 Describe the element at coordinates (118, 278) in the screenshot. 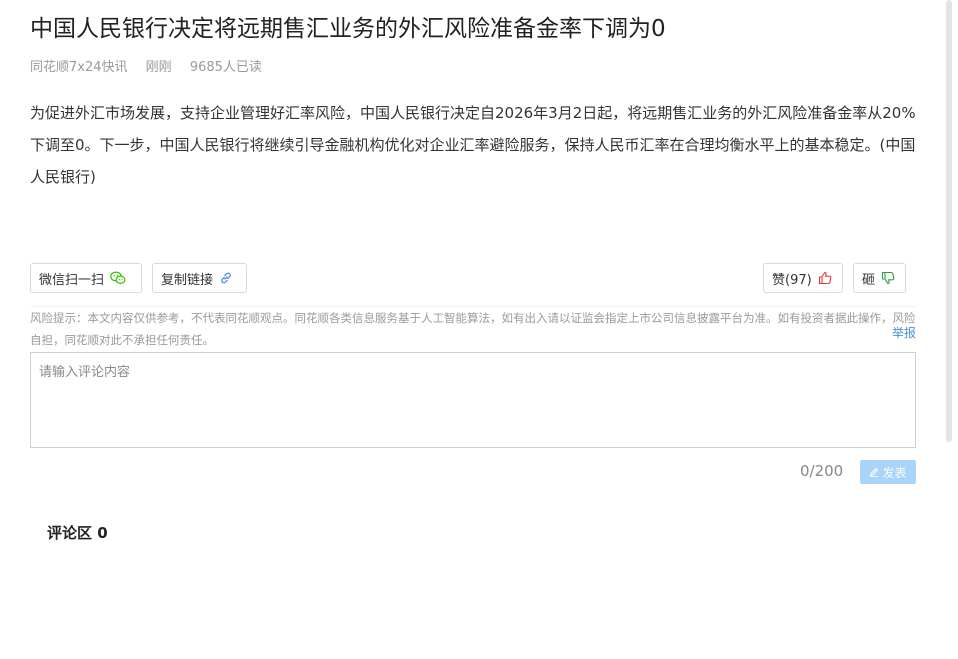

I see `wechat-icon` at that location.